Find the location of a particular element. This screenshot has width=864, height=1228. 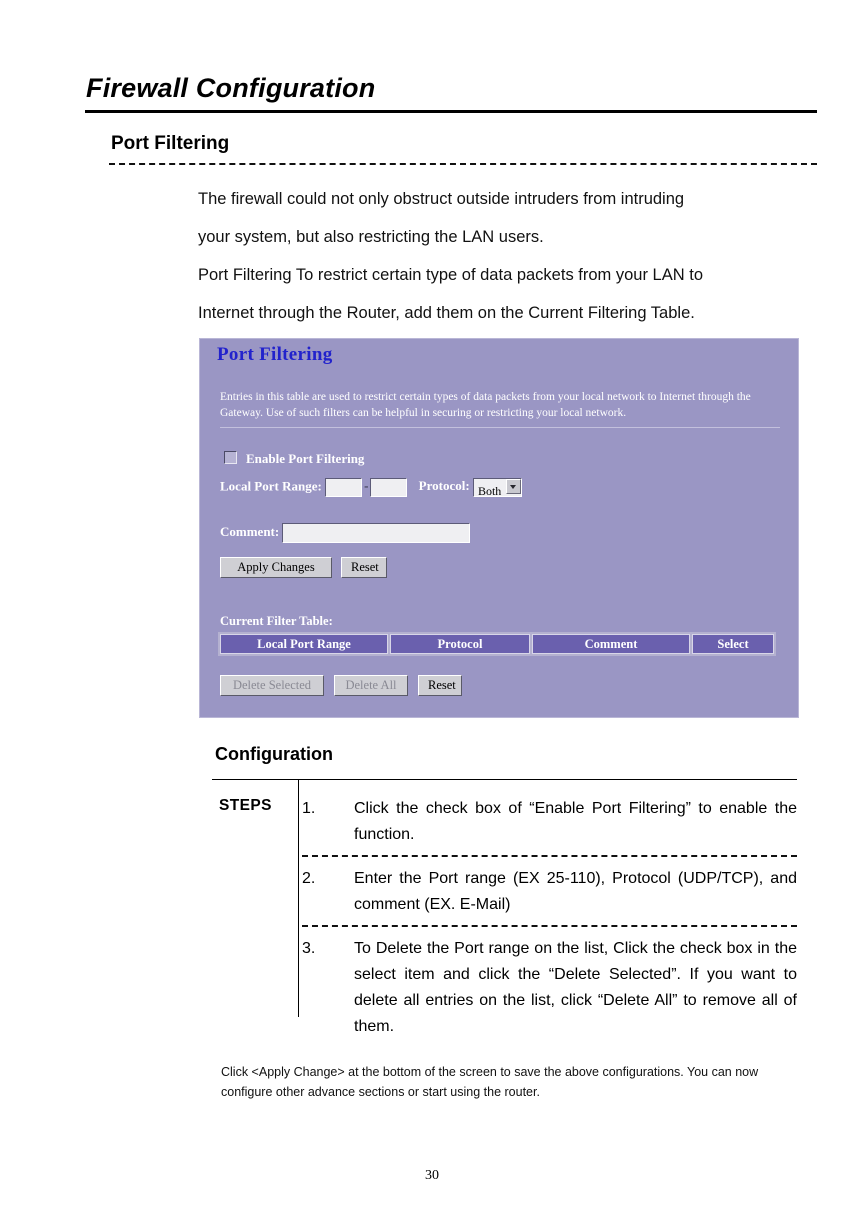

protocol-selected-value: Both is located at coordinates (489, 491).